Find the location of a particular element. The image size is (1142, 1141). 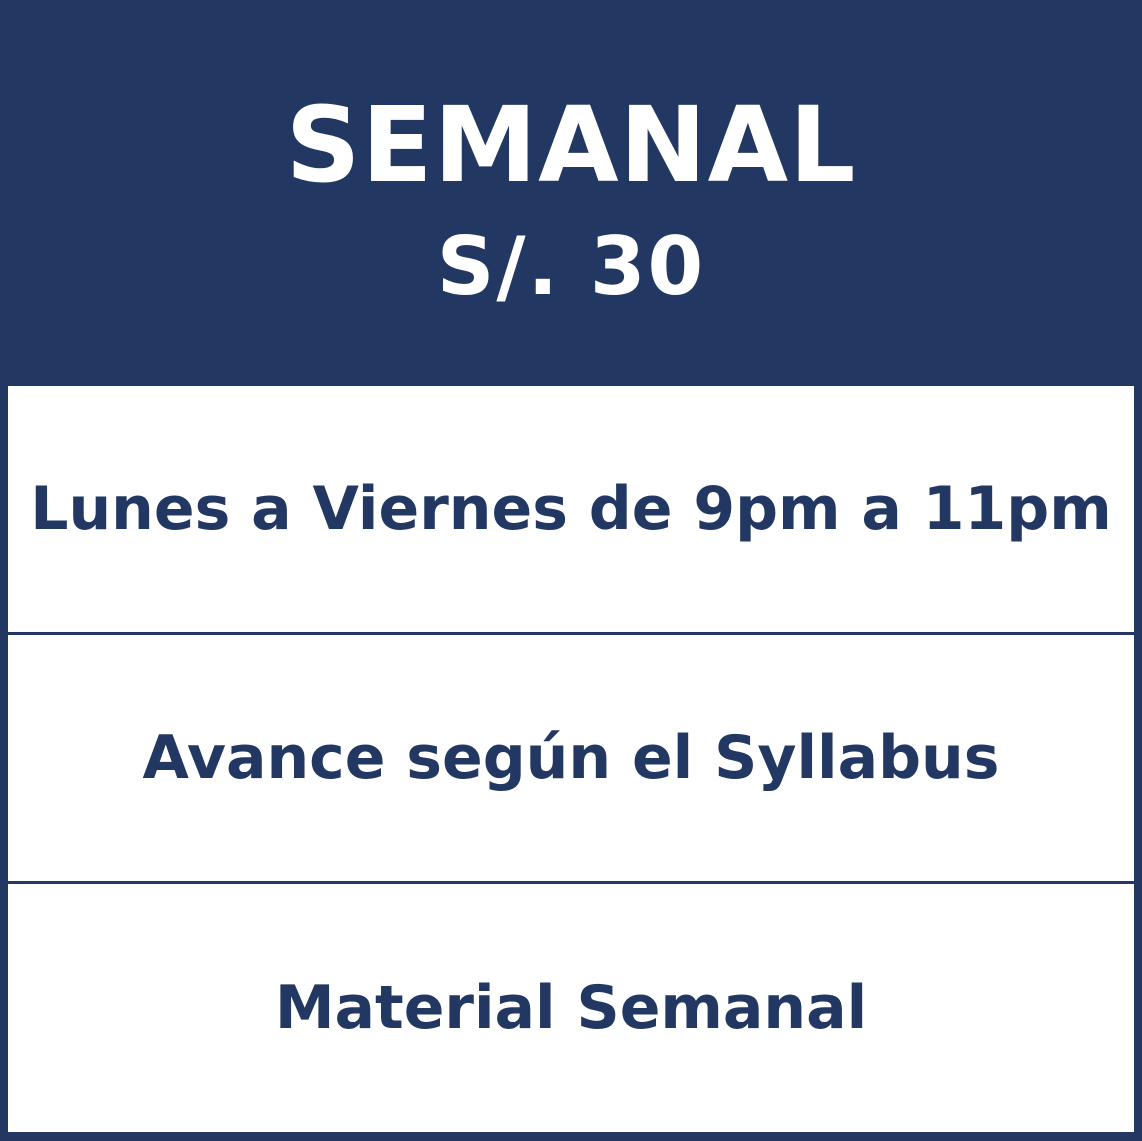

plan-name: SEMANAL is located at coordinates (571, 145).